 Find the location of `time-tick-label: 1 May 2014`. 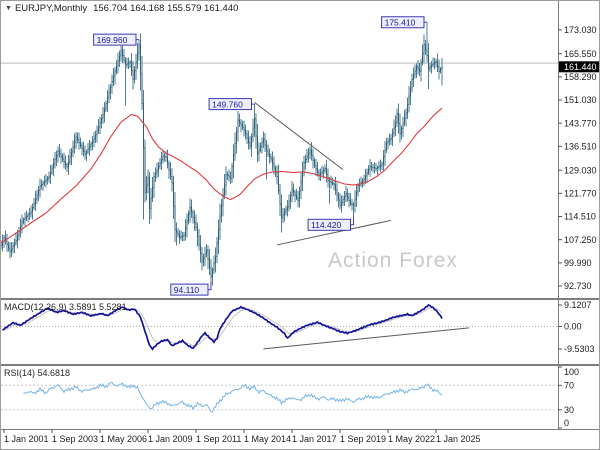

time-tick-label: 1 May 2014 is located at coordinates (267, 439).